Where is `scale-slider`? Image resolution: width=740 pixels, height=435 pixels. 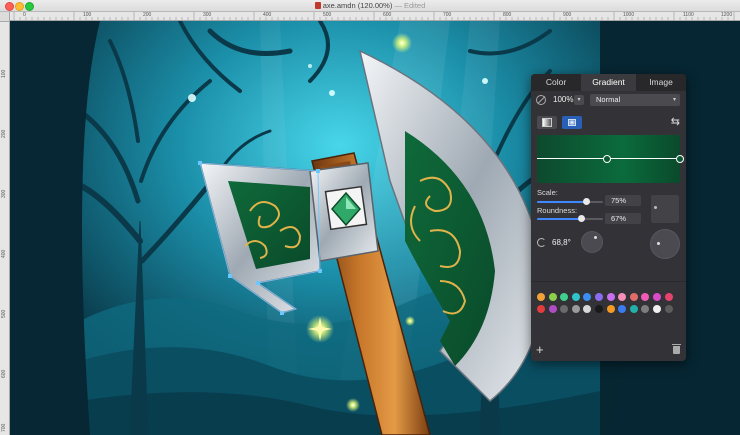
scale-slider is located at coordinates (570, 201).